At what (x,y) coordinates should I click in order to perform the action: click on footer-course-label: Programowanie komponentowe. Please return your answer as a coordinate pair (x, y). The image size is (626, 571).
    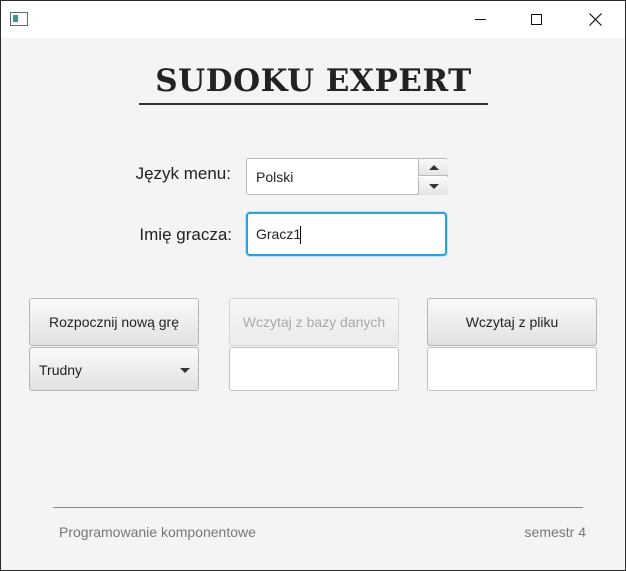
    Looking at the image, I should click on (157, 532).